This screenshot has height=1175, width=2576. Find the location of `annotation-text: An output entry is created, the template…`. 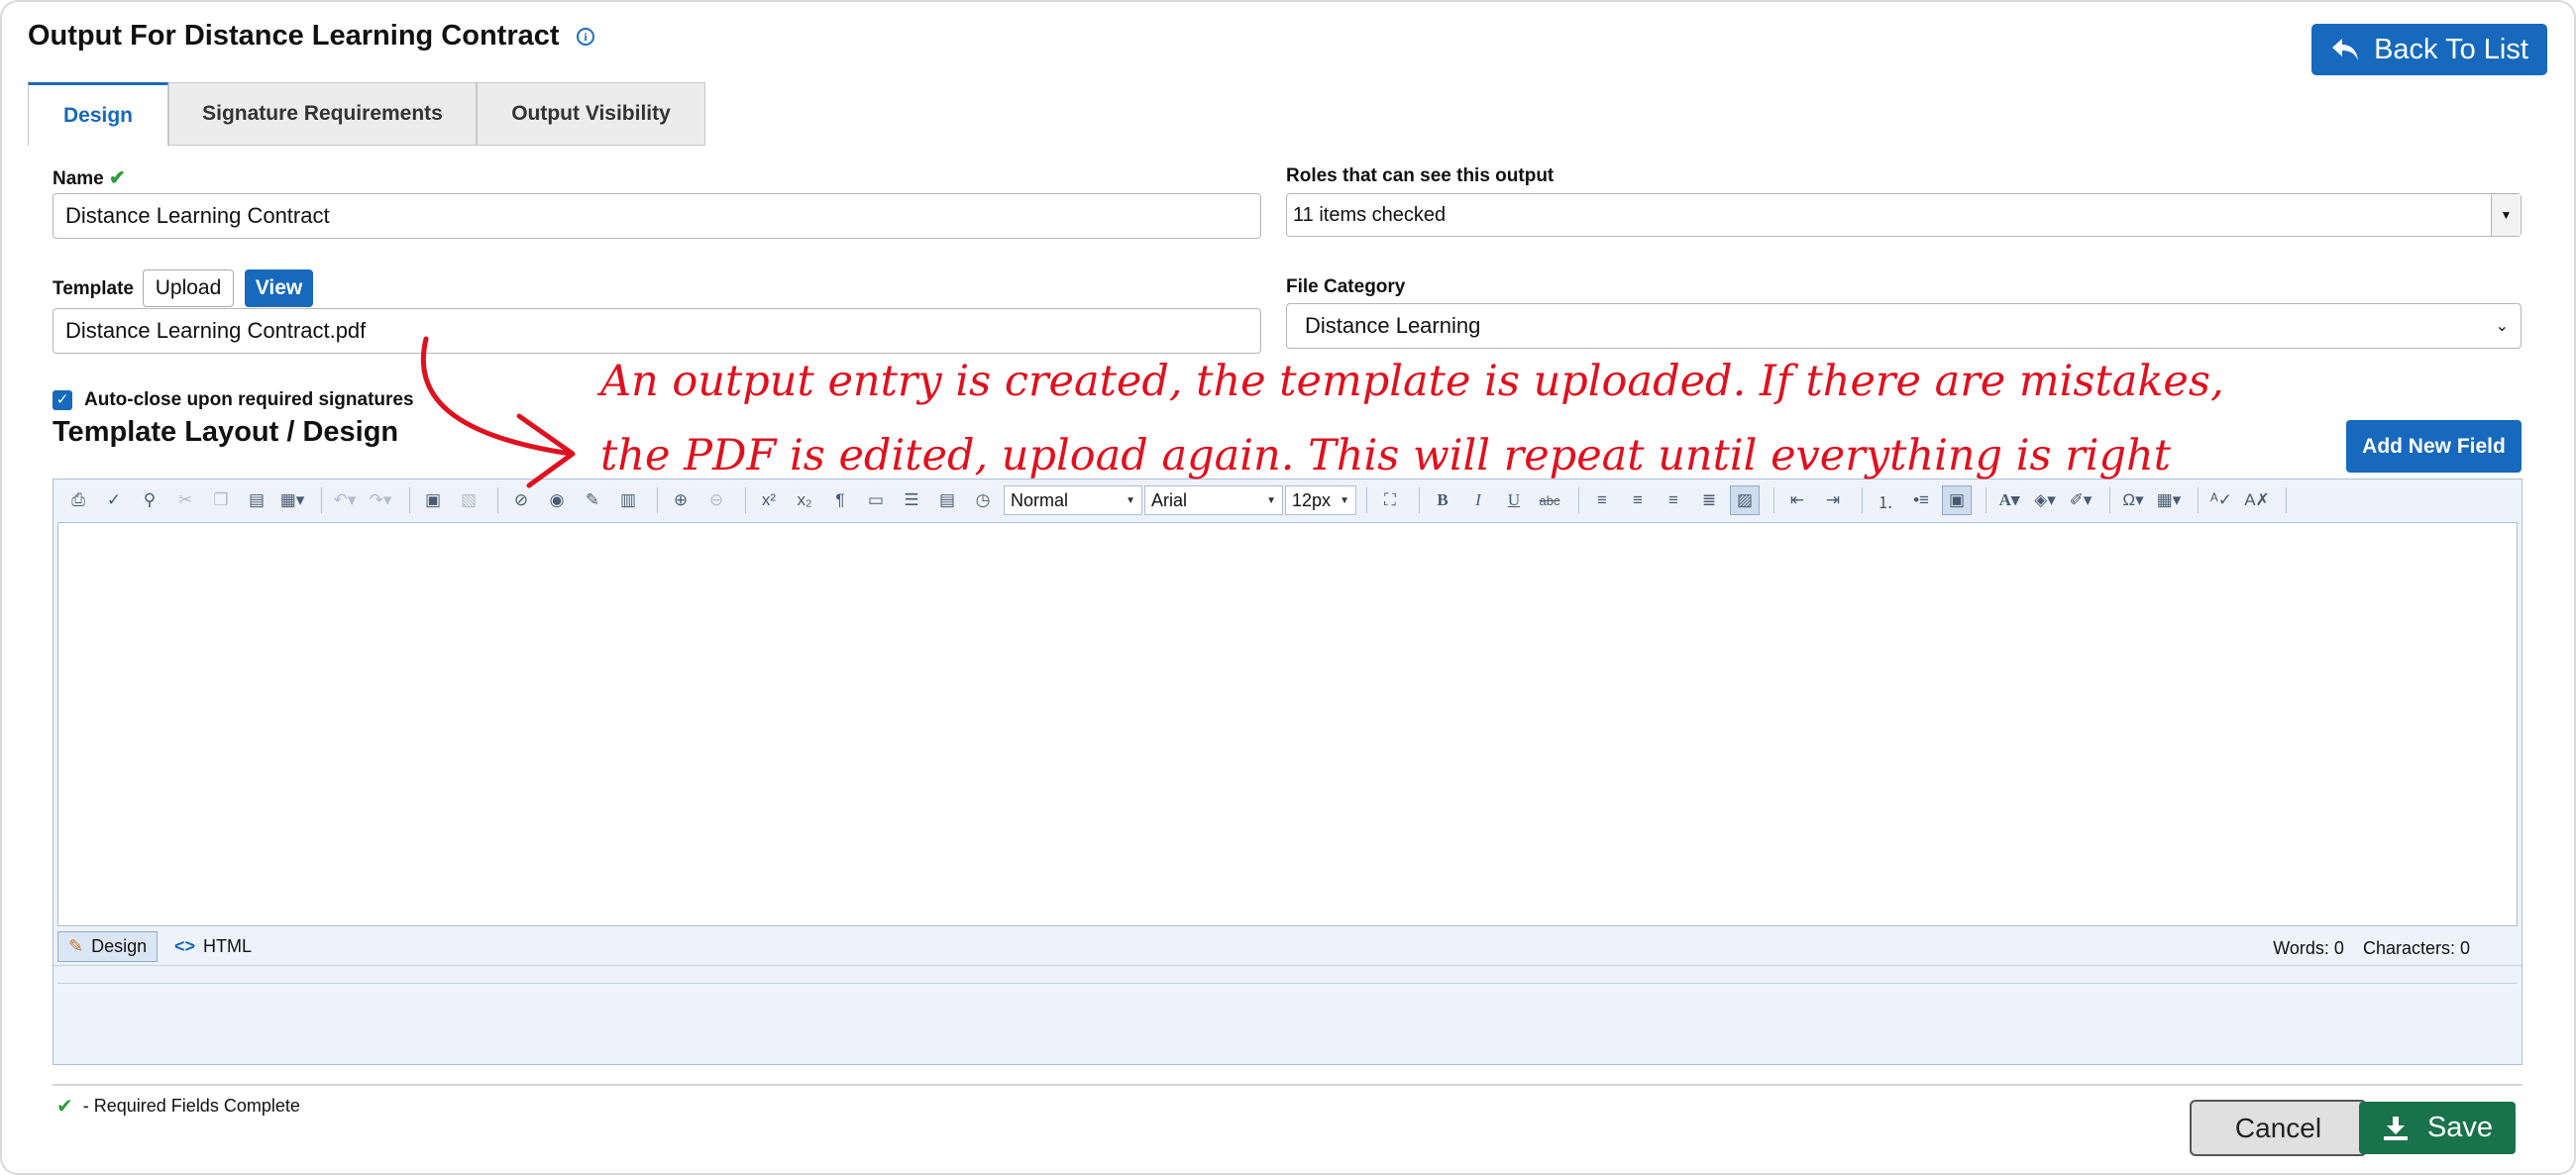

annotation-text: An output entry is created, the template… is located at coordinates (1412, 419).